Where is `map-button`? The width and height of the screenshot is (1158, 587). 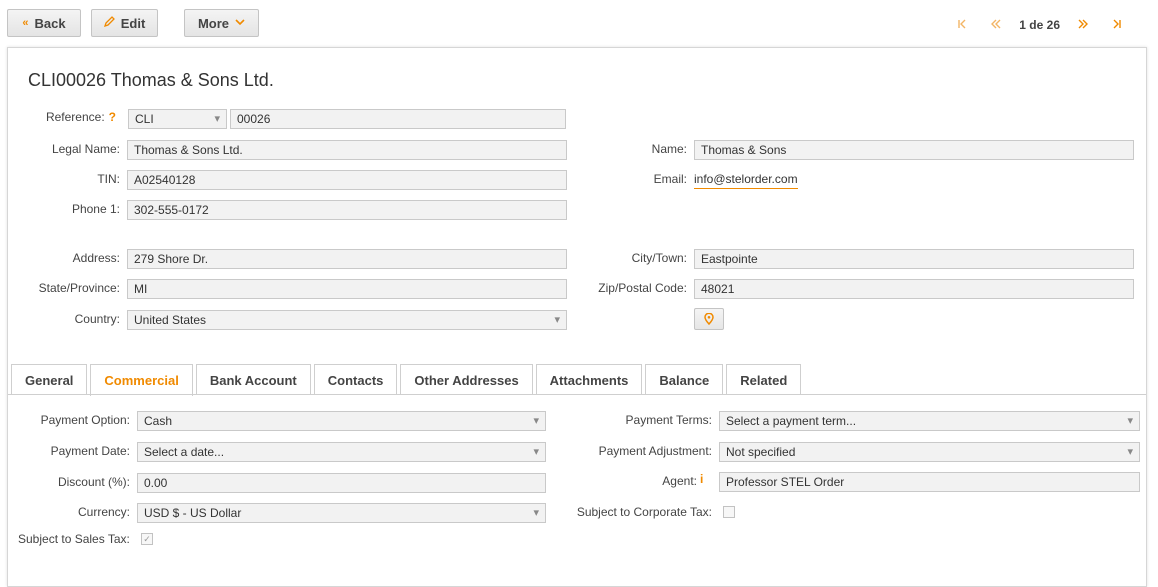
map-button is located at coordinates (709, 319).